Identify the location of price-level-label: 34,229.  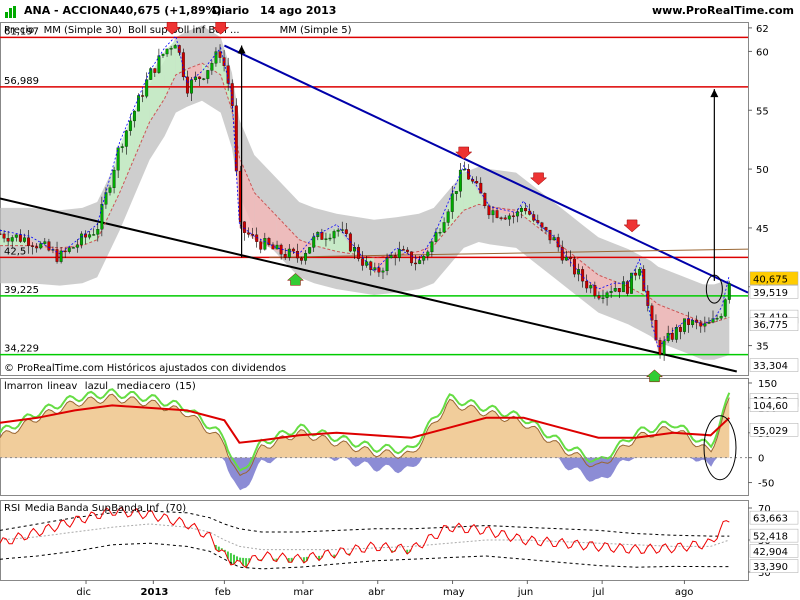
(21, 349).